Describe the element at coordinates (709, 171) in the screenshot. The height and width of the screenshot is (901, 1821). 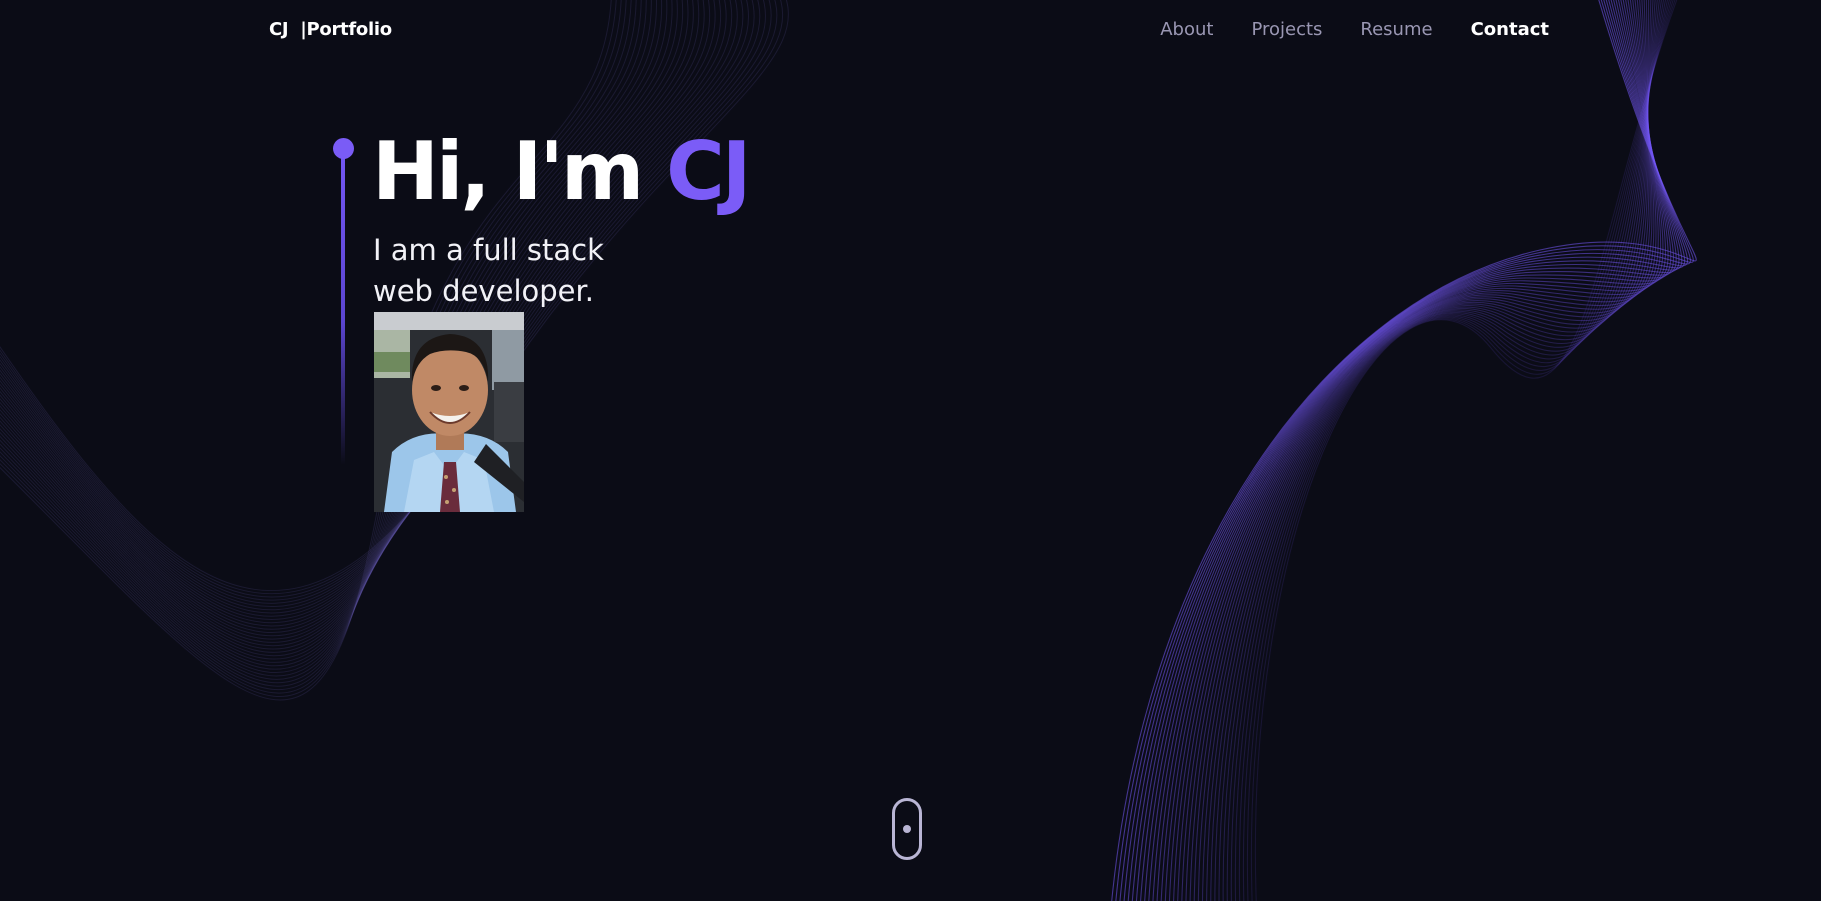
I see `hero-name: CJ` at that location.